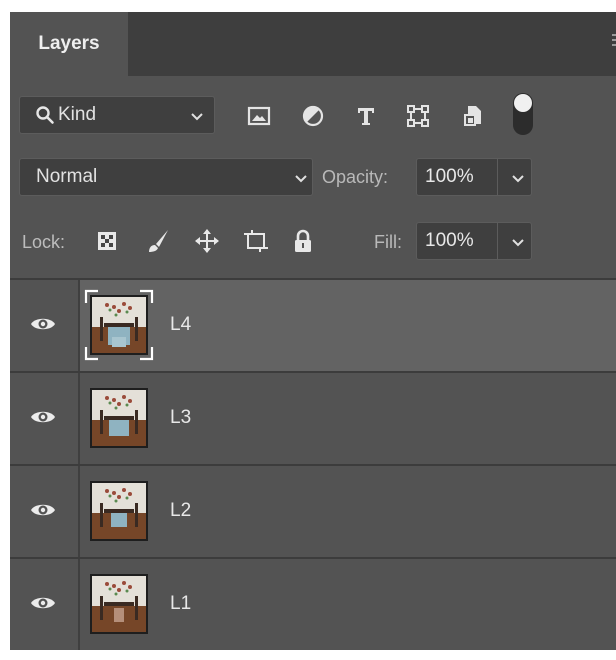 Image resolution: width=616 pixels, height=660 pixels. Describe the element at coordinates (449, 240) in the screenshot. I see `fill-value: 100%` at that location.